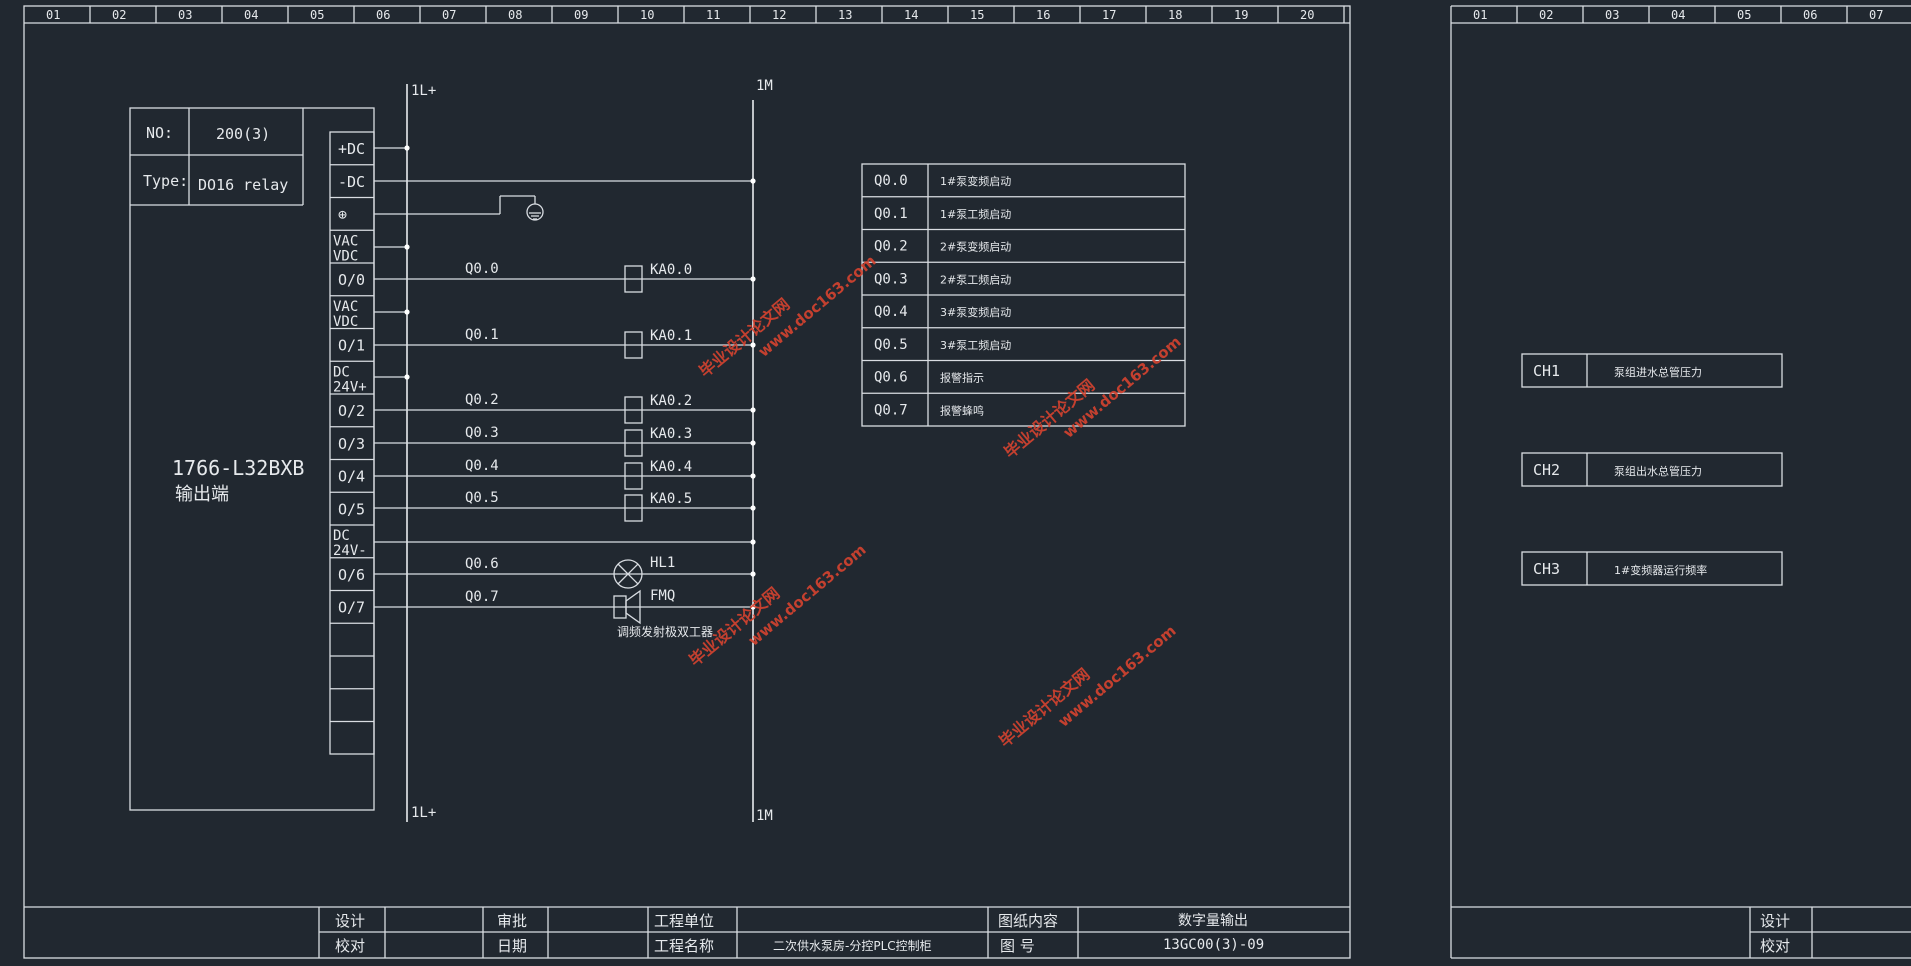 The height and width of the screenshot is (966, 1911). What do you see at coordinates (165, 181) in the screenshot?
I see `module-type-label: Type:` at bounding box center [165, 181].